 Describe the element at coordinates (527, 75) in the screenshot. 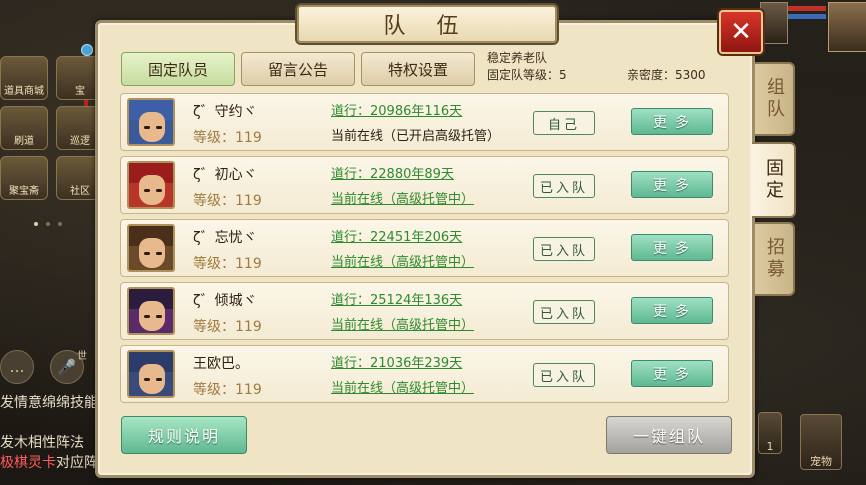

I see `team-level: 固定队等级：5` at that location.